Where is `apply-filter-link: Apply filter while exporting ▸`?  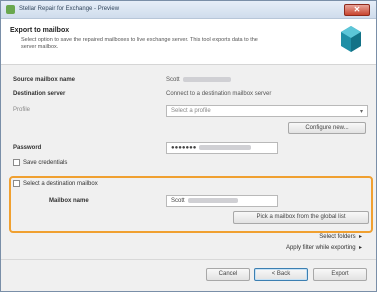
apply-filter-link: Apply filter while exporting ▸ is located at coordinates (324, 247).